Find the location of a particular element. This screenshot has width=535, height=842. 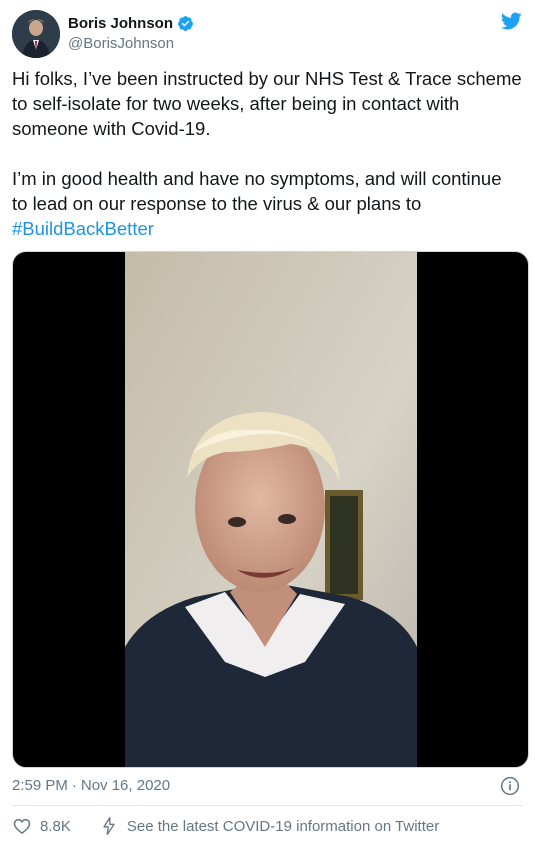

lightning-icon is located at coordinates (109, 826).